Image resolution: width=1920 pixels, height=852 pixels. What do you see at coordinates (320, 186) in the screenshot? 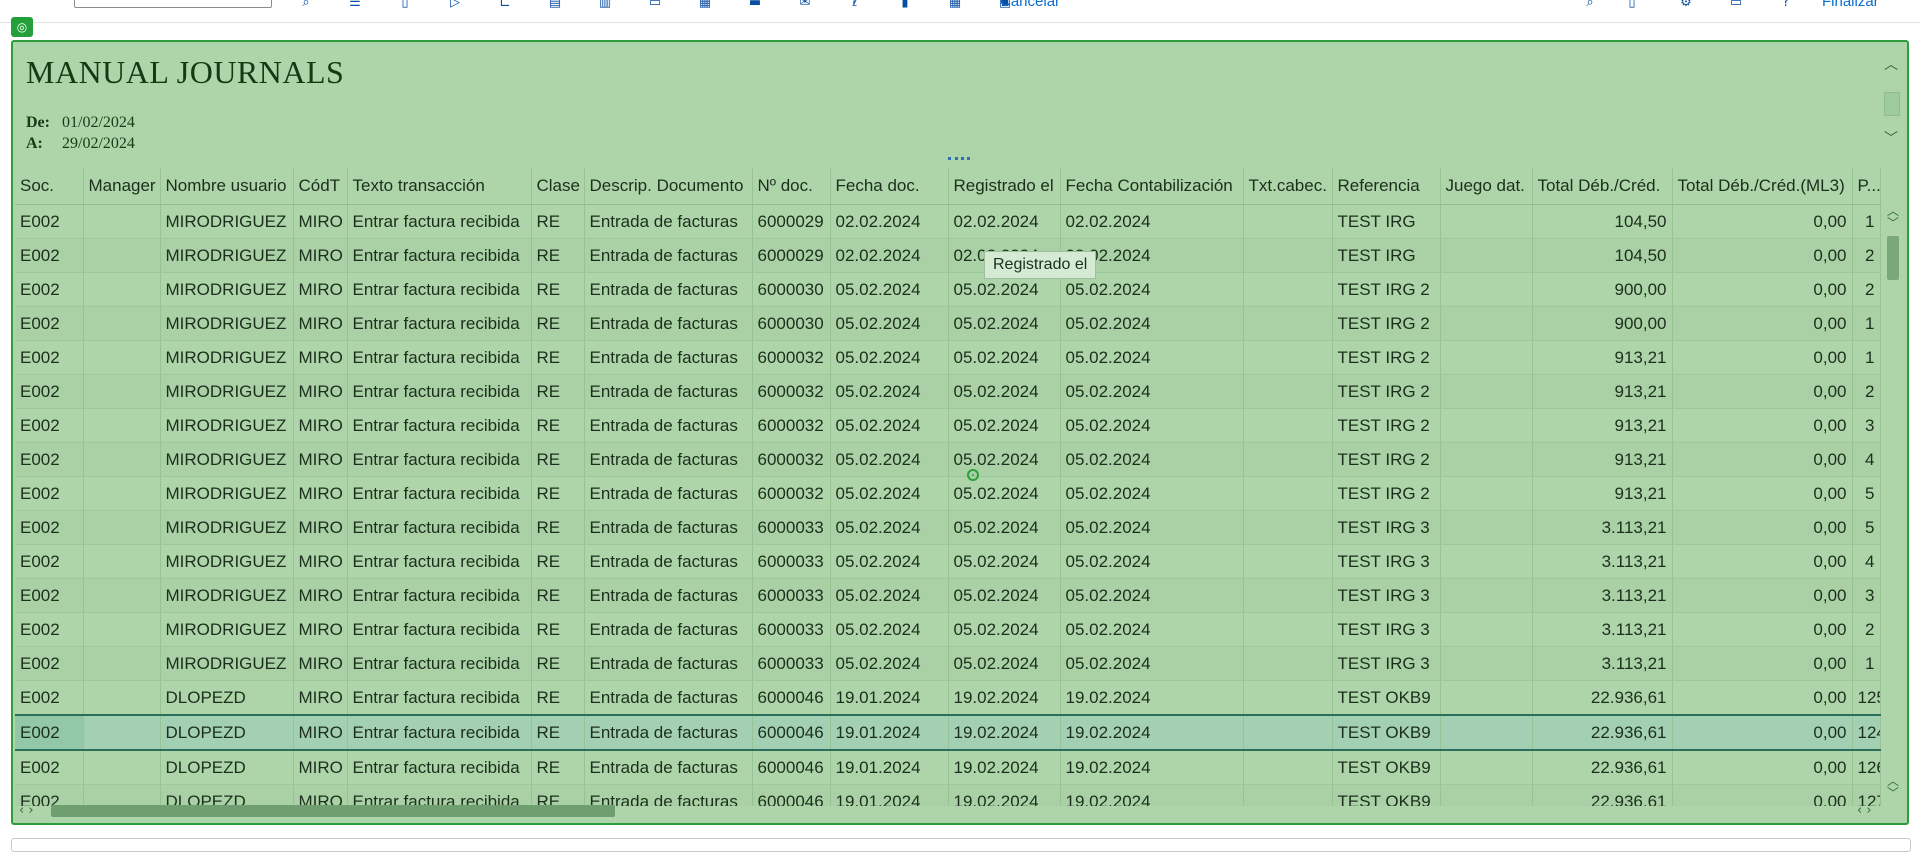
I see `column-header: CódT` at bounding box center [320, 186].